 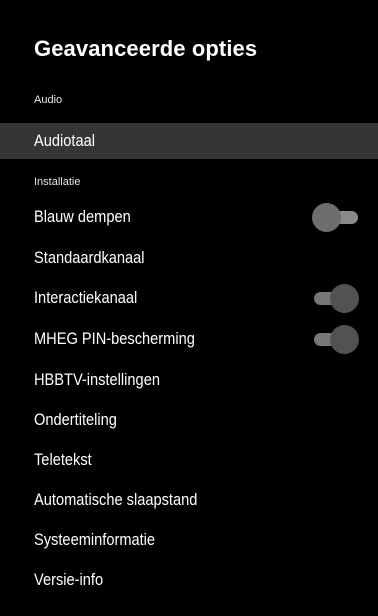 What do you see at coordinates (69, 579) in the screenshot?
I see `menu-item-label: Versie-info` at bounding box center [69, 579].